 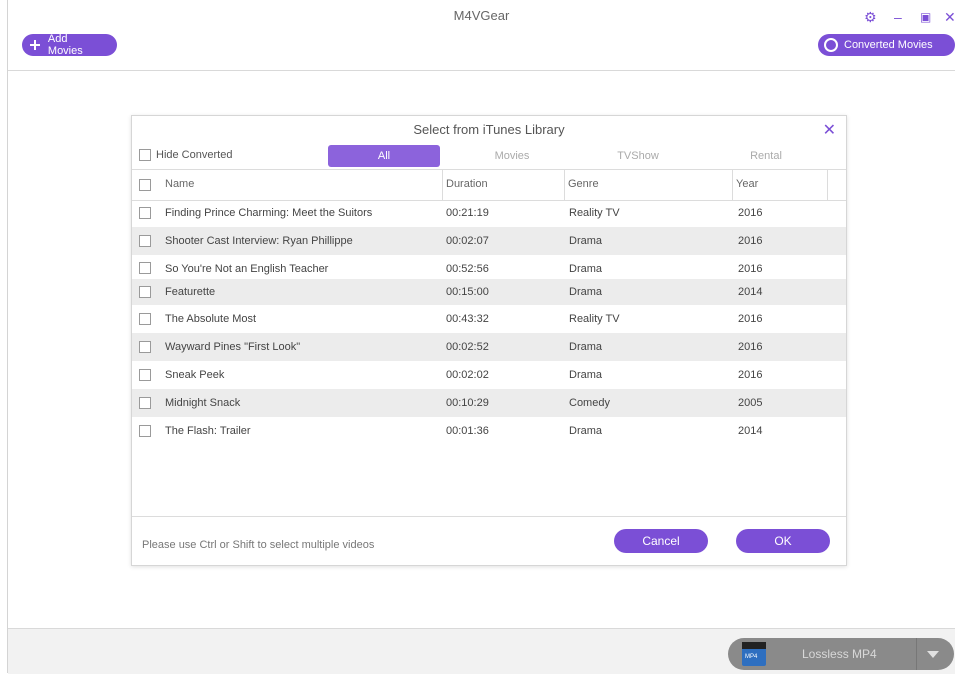 I want to click on add-movies-button: Add Movies, so click(x=69, y=45).